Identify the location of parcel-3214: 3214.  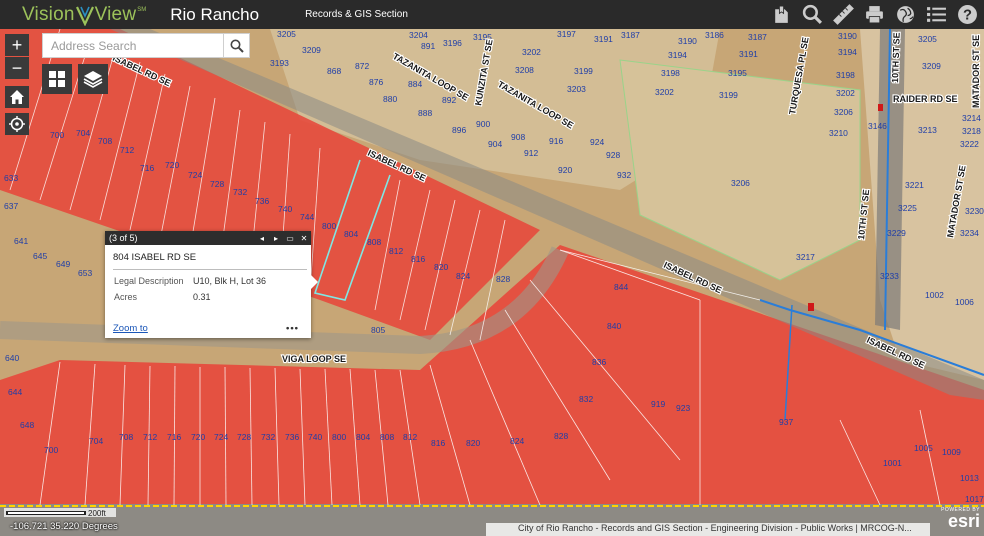
(971, 118).